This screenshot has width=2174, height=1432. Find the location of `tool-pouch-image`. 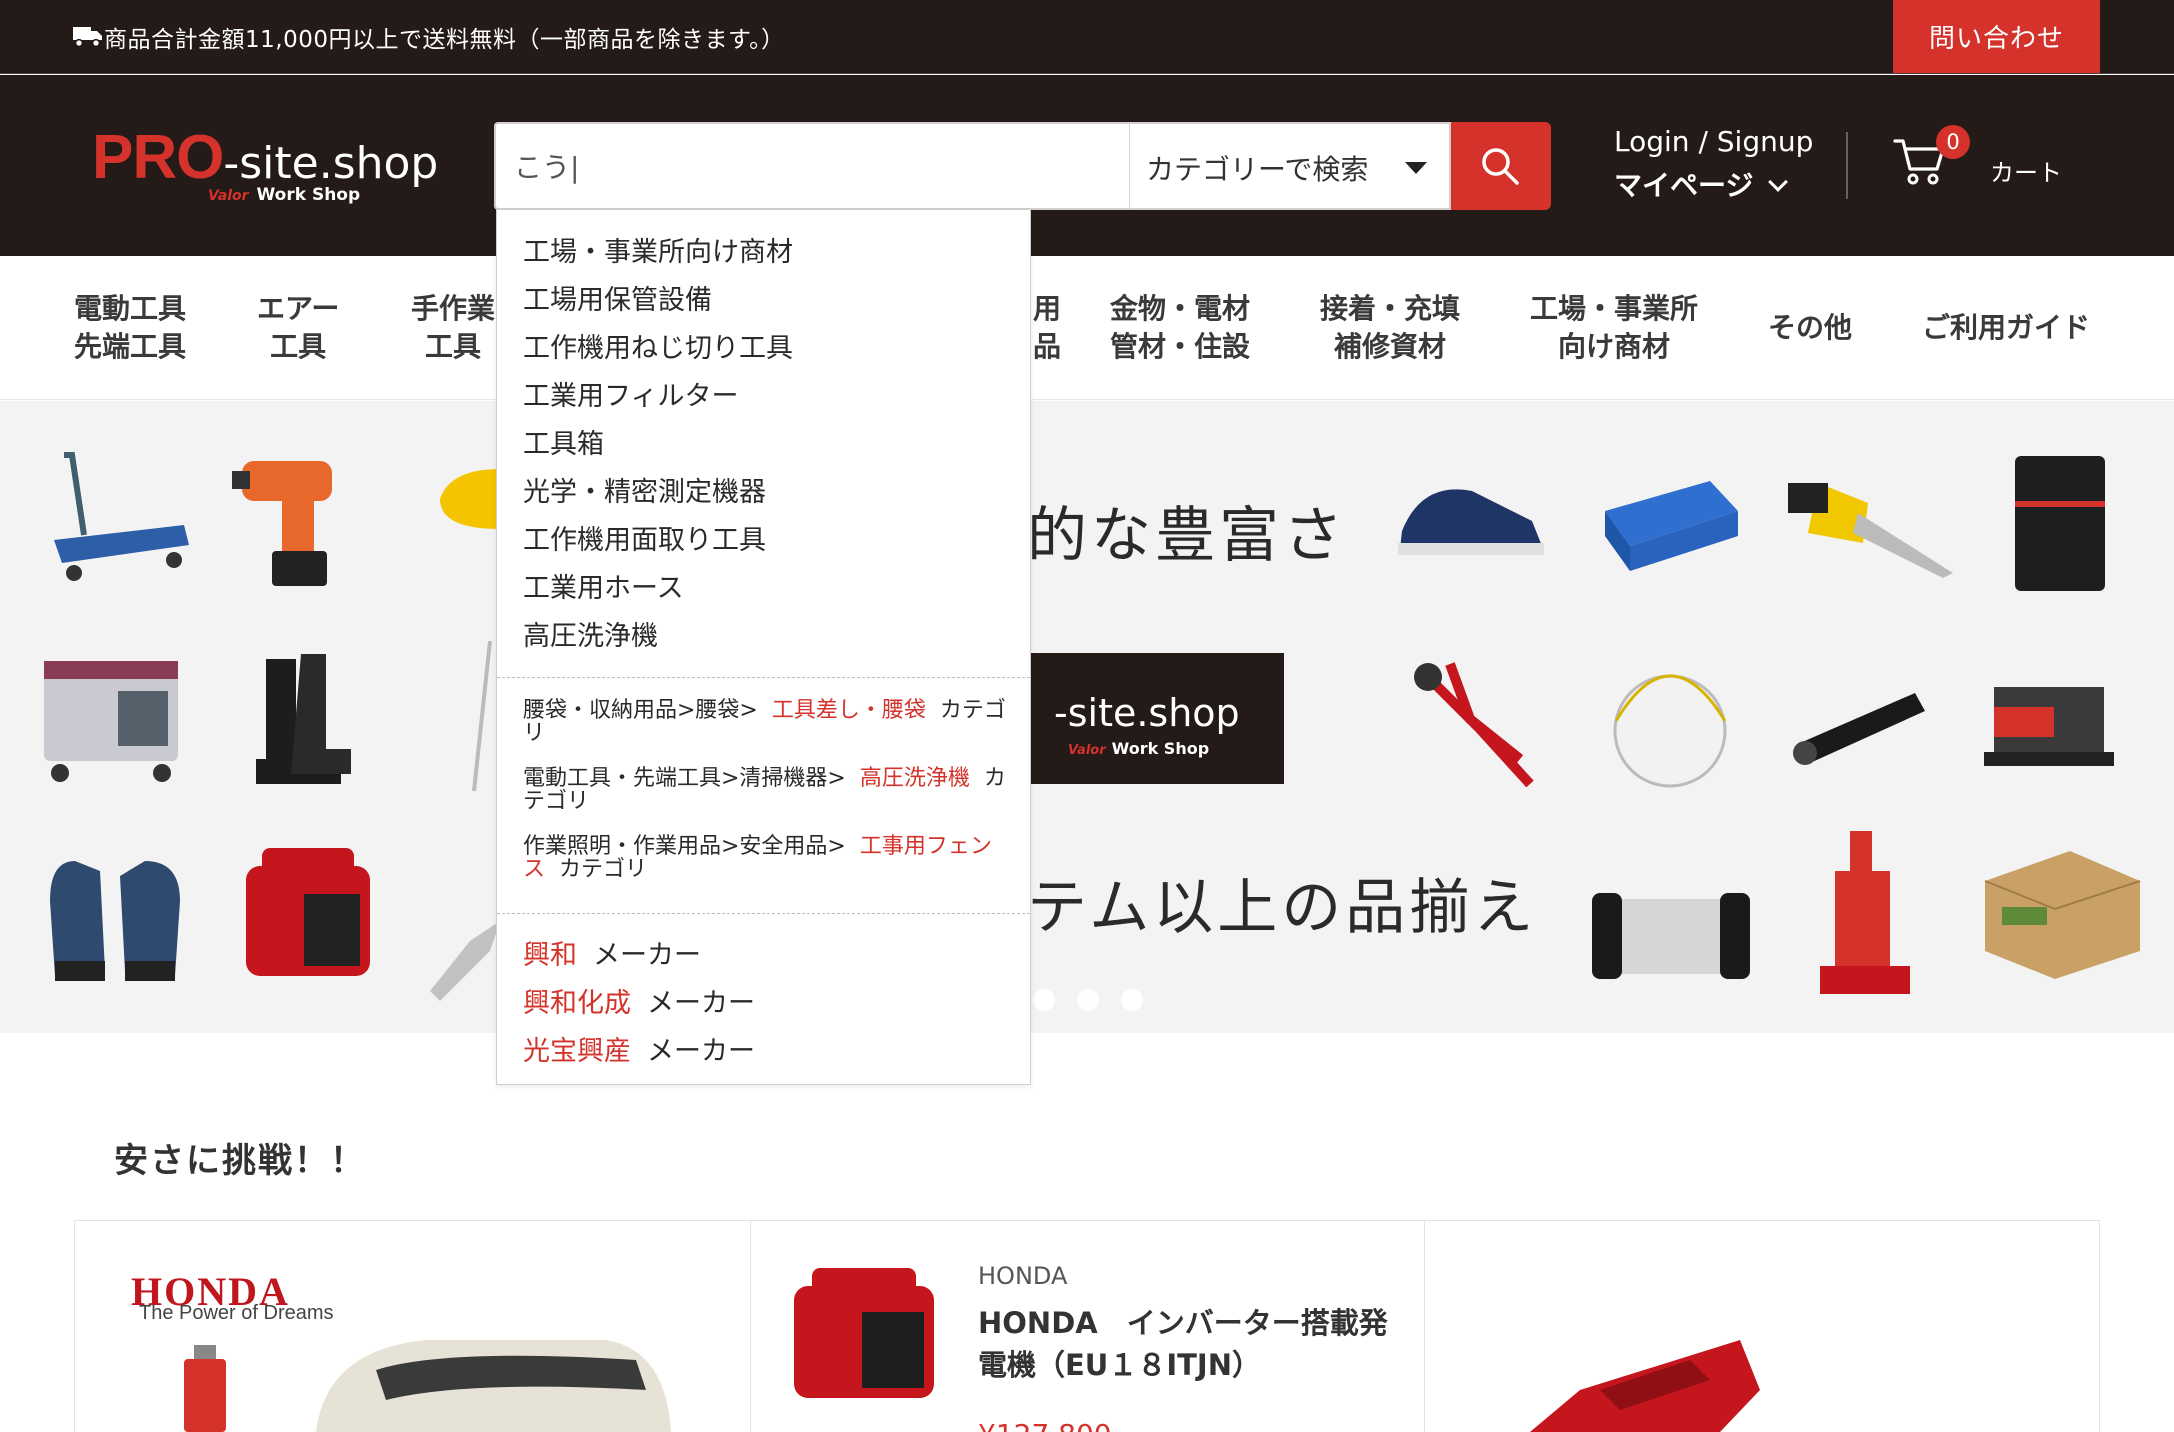

tool-pouch-image is located at coordinates (2060, 523).